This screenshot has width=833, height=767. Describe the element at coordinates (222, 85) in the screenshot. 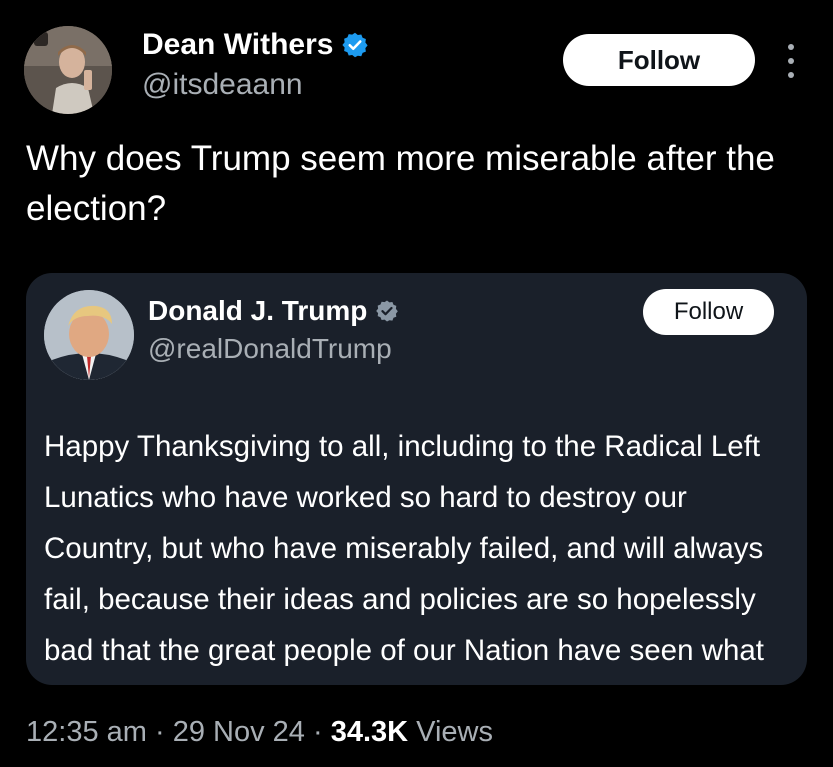

I see `author-handle: @itsdeaann` at that location.